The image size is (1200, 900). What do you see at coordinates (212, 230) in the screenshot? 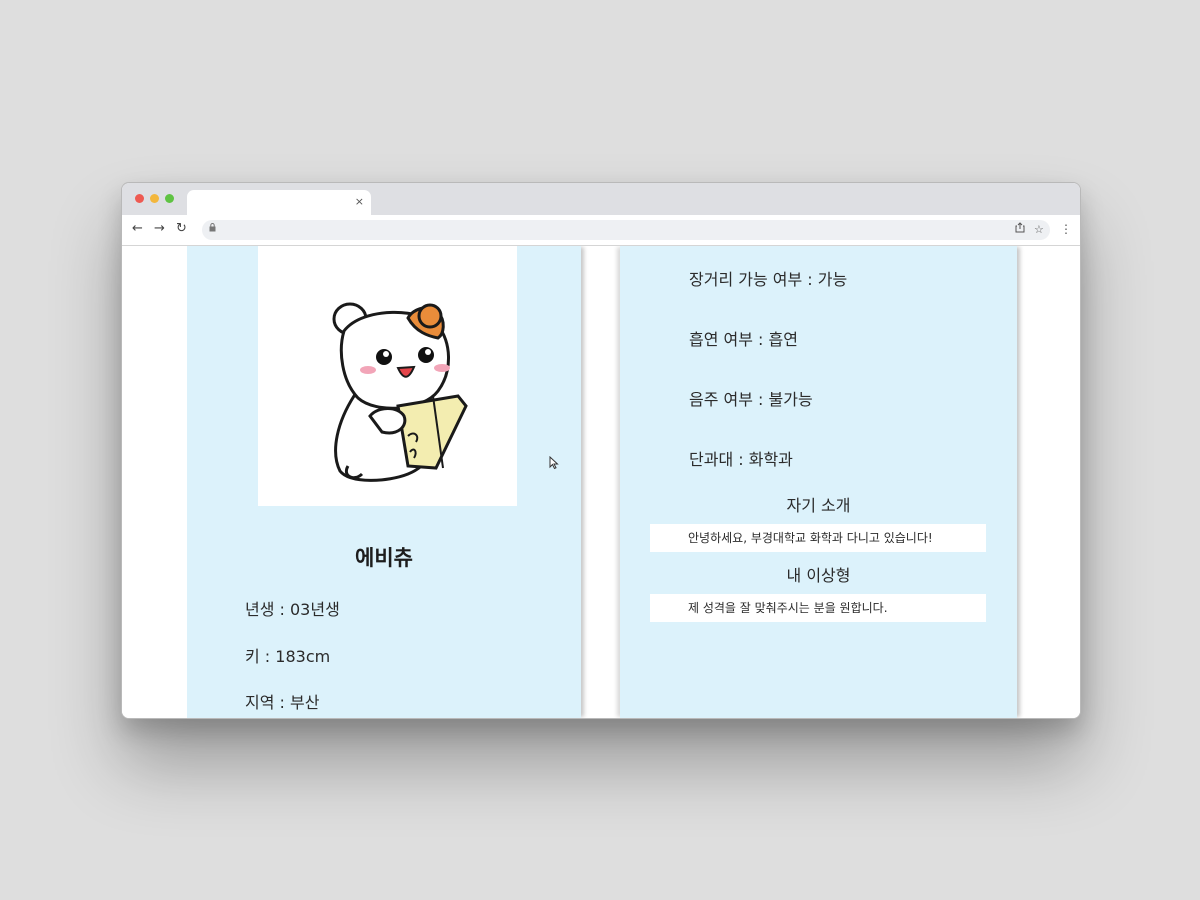
I see `lock-icon` at bounding box center [212, 230].